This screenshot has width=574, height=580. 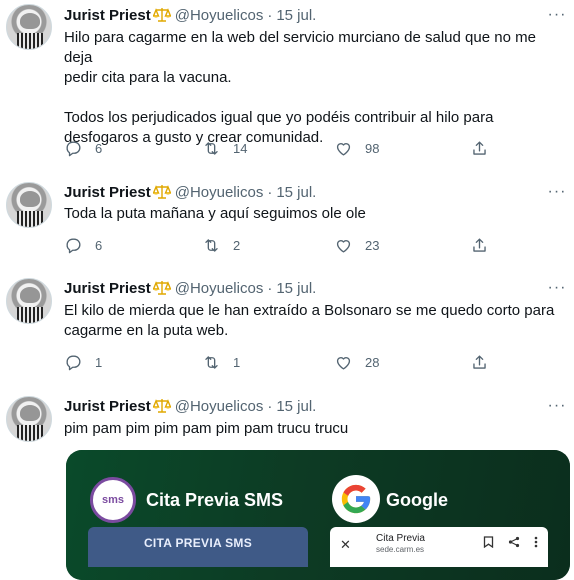 I want to click on sms-panel: CITA PREVIA SMS, so click(x=198, y=547).